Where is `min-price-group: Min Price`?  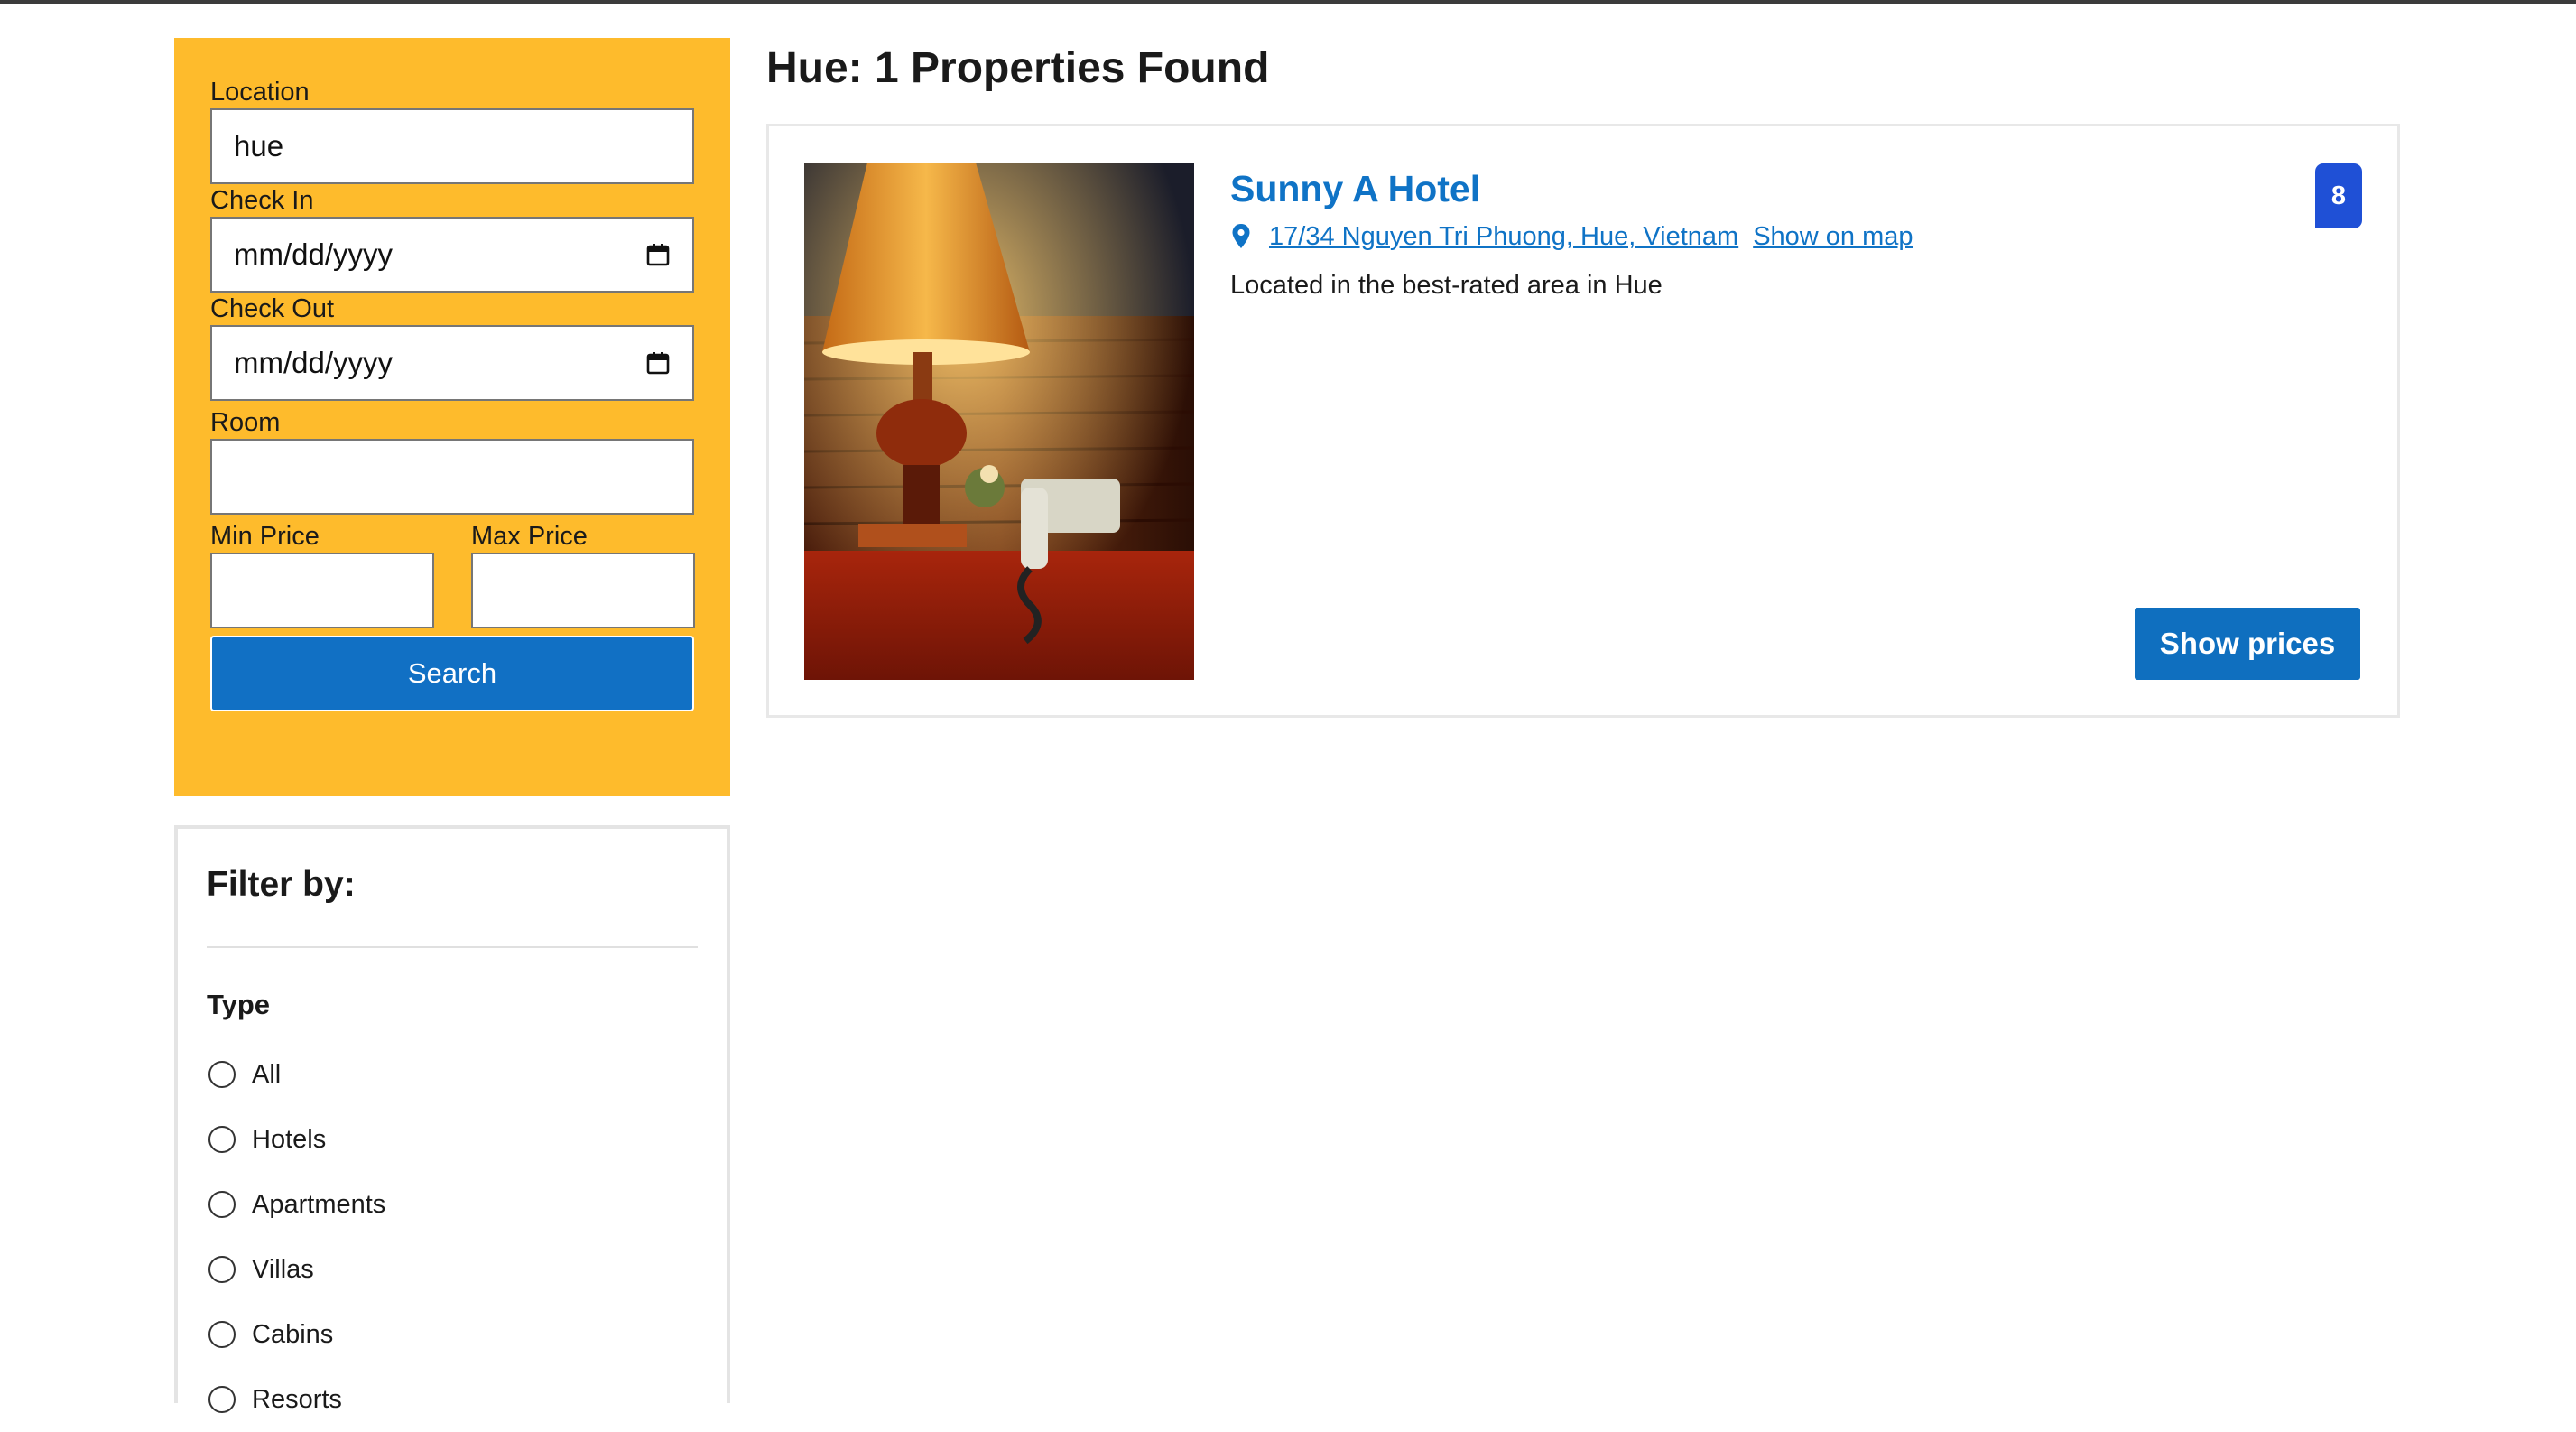 min-price-group: Min Price is located at coordinates (322, 574).